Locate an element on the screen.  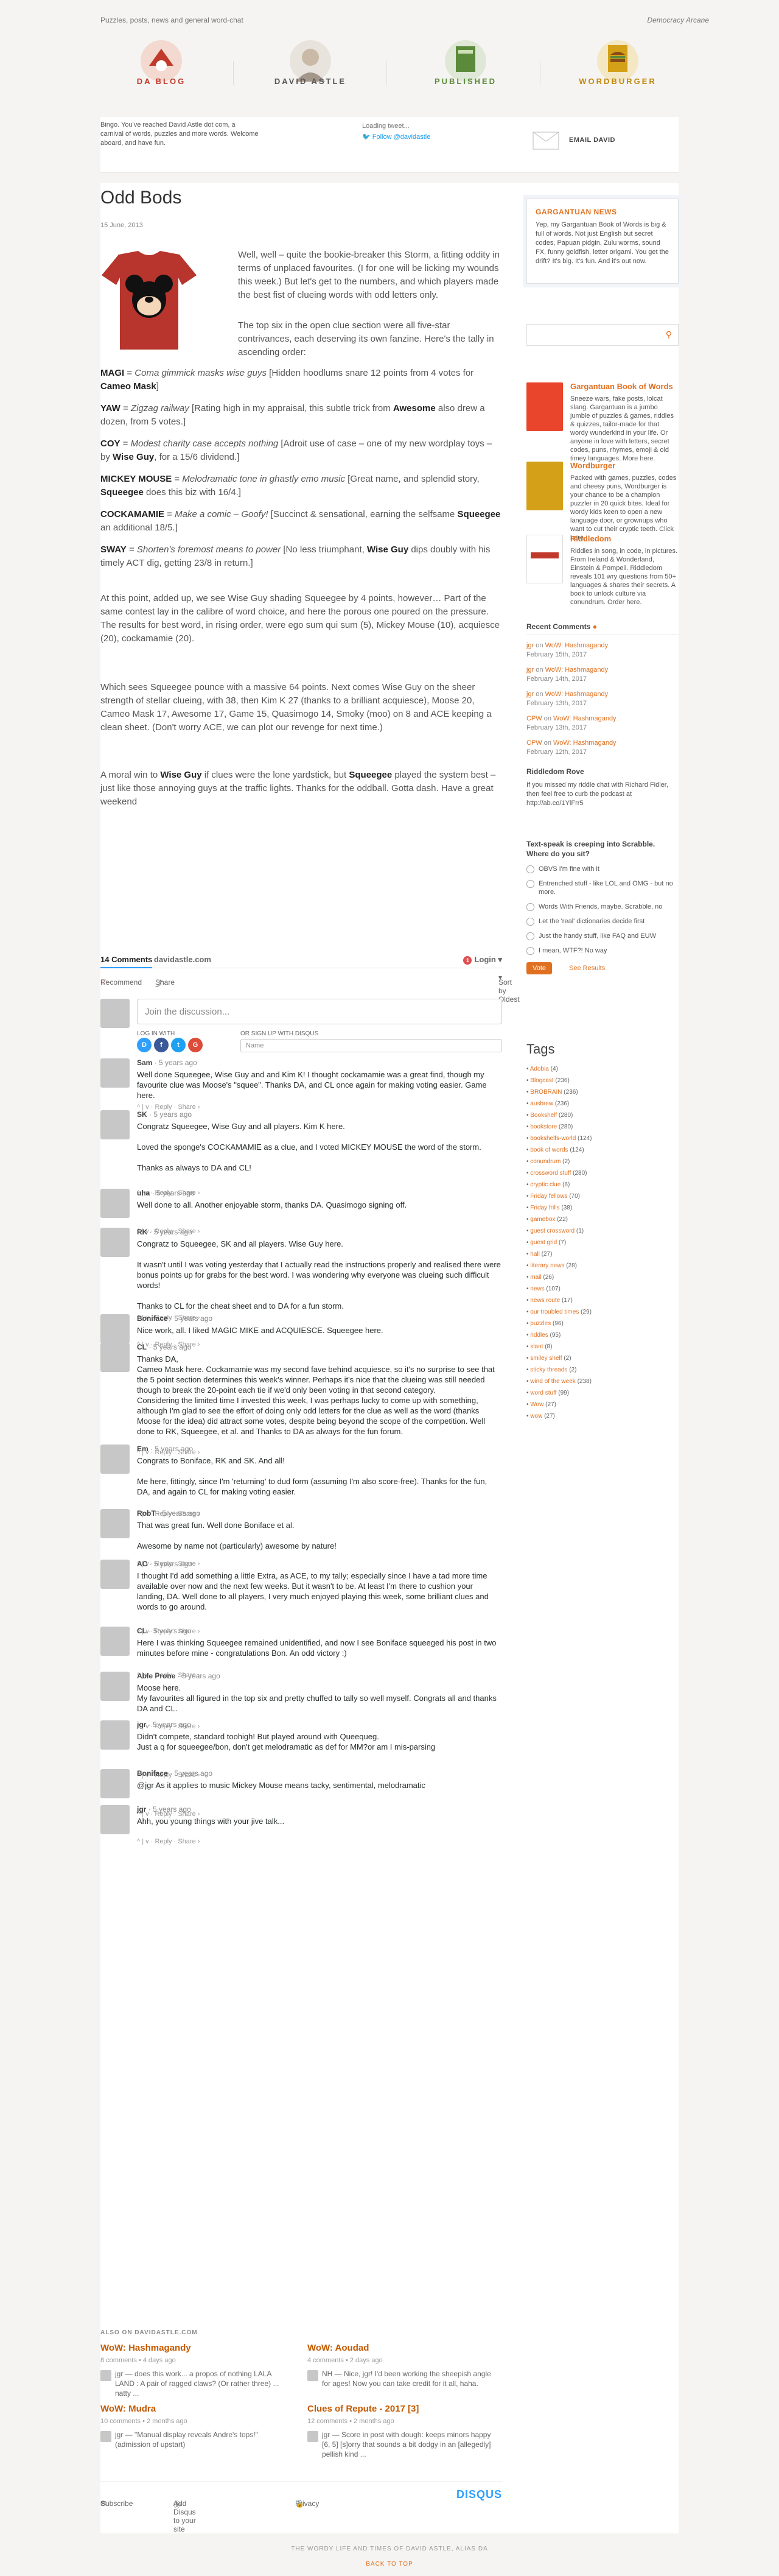
tag-item: • sticky threads (2) is located at coordinates (602, 1370).